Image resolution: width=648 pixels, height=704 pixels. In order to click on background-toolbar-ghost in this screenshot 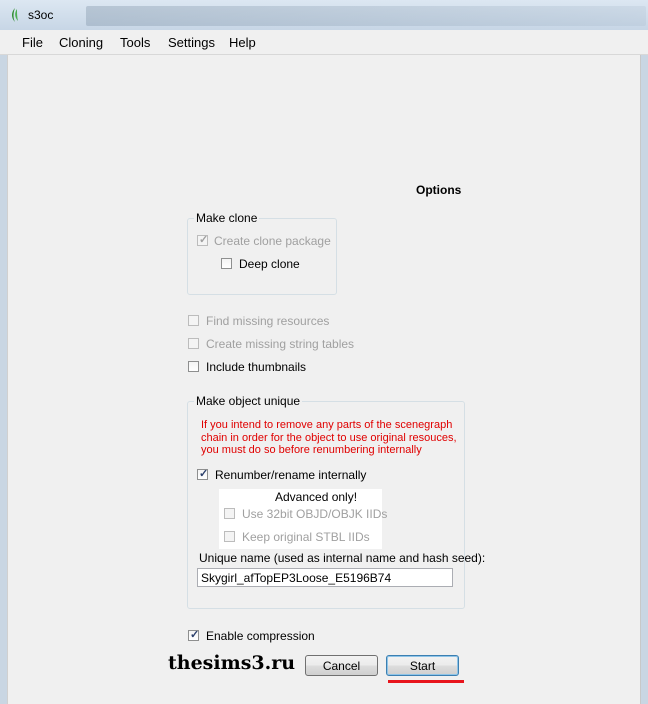, I will do `click(366, 16)`.